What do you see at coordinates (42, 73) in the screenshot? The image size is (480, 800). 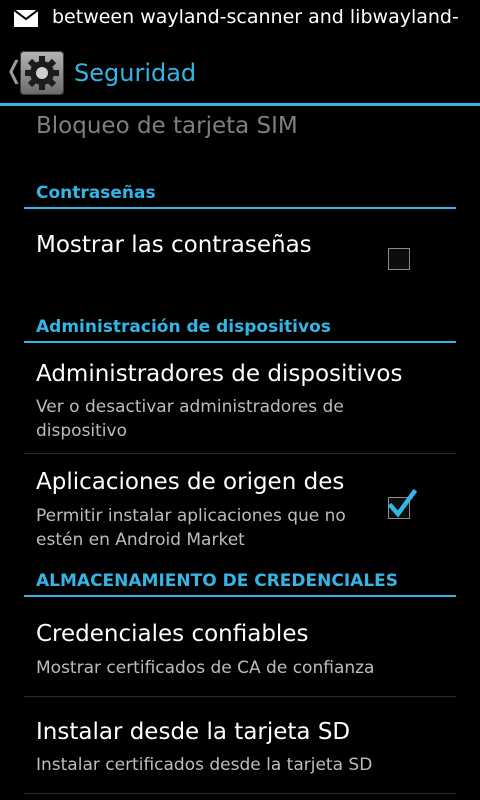 I see `settings-gear-icon` at bounding box center [42, 73].